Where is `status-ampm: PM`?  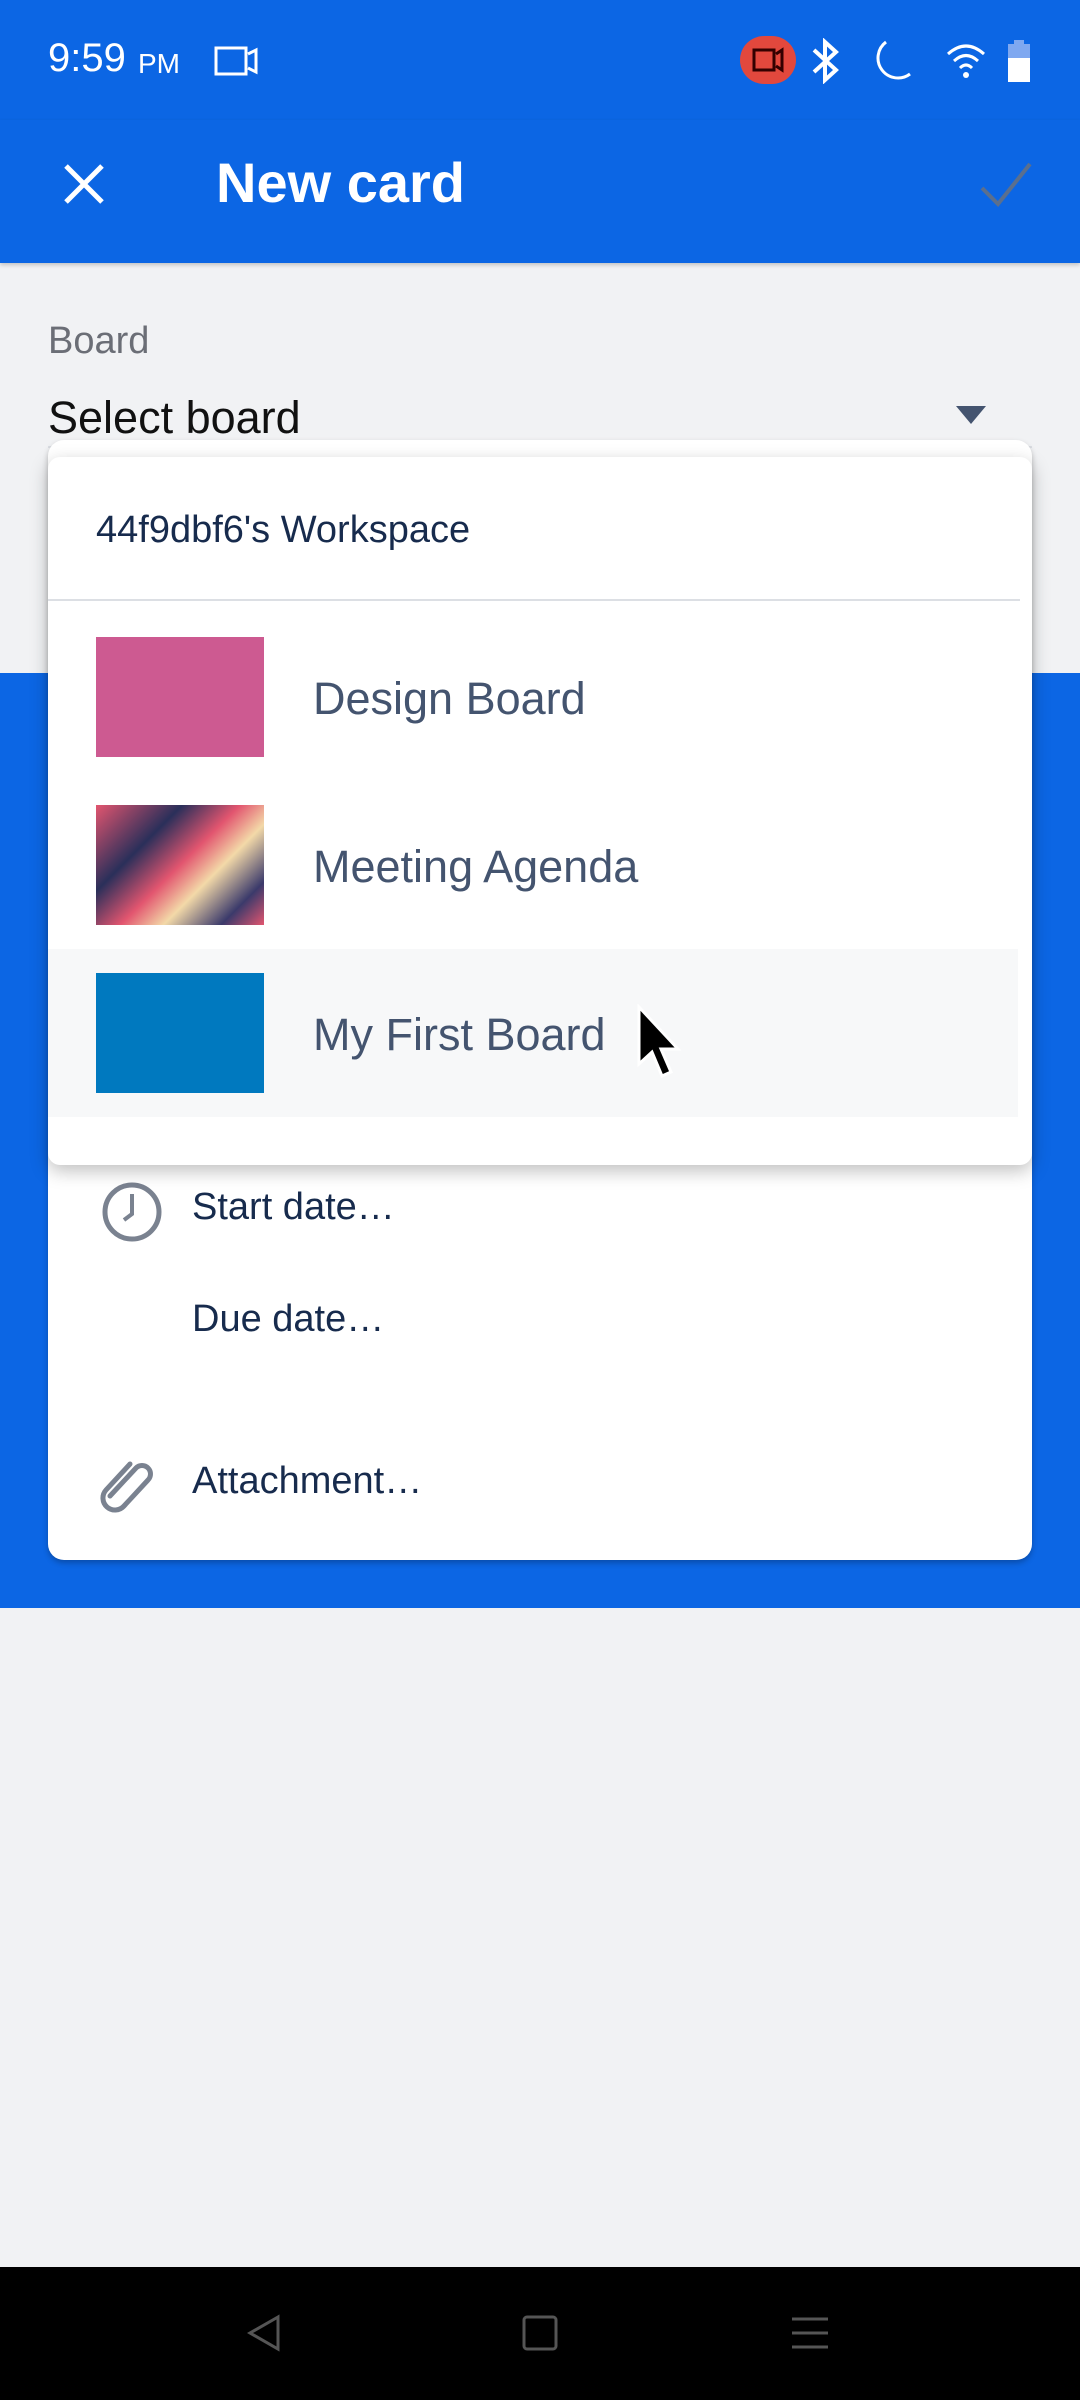
status-ampm: PM is located at coordinates (159, 63).